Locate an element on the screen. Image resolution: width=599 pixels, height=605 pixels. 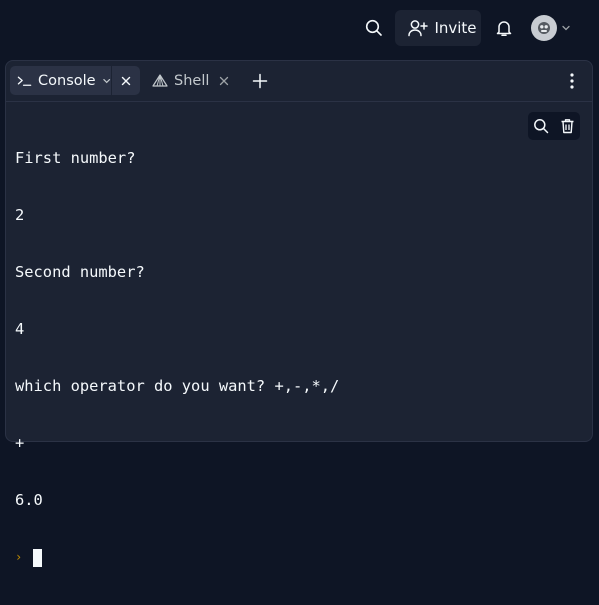
search-button is located at coordinates (374, 28).